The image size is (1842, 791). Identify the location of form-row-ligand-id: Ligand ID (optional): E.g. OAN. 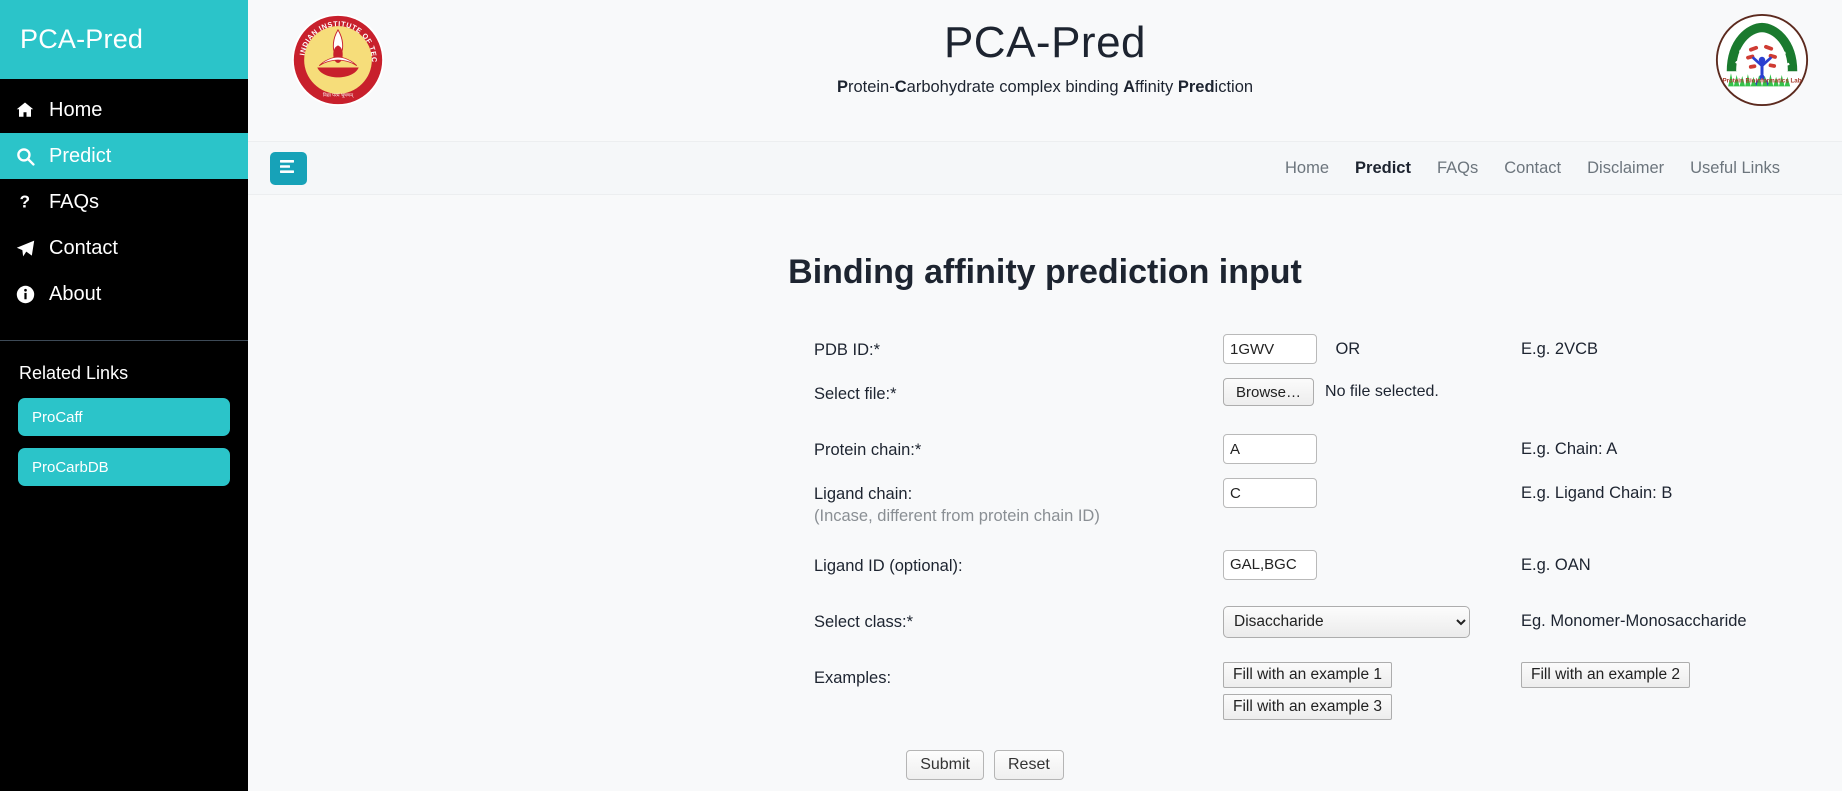
(1045, 566).